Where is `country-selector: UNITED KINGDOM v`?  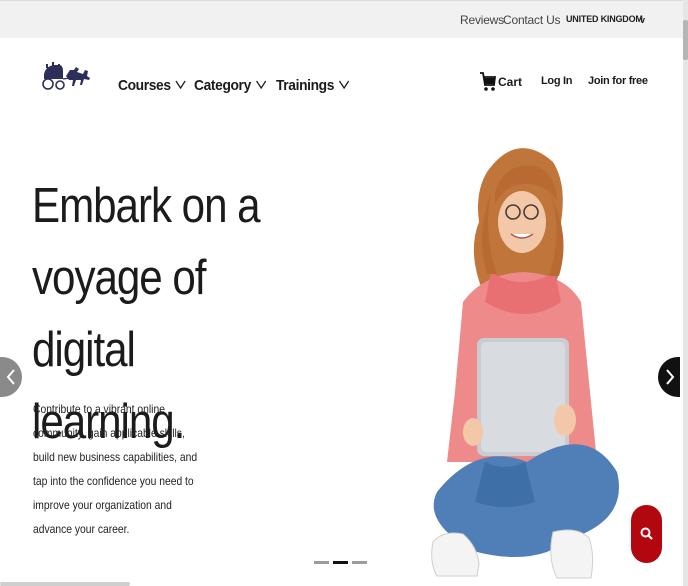 country-selector: UNITED KINGDOM v is located at coordinates (605, 19).